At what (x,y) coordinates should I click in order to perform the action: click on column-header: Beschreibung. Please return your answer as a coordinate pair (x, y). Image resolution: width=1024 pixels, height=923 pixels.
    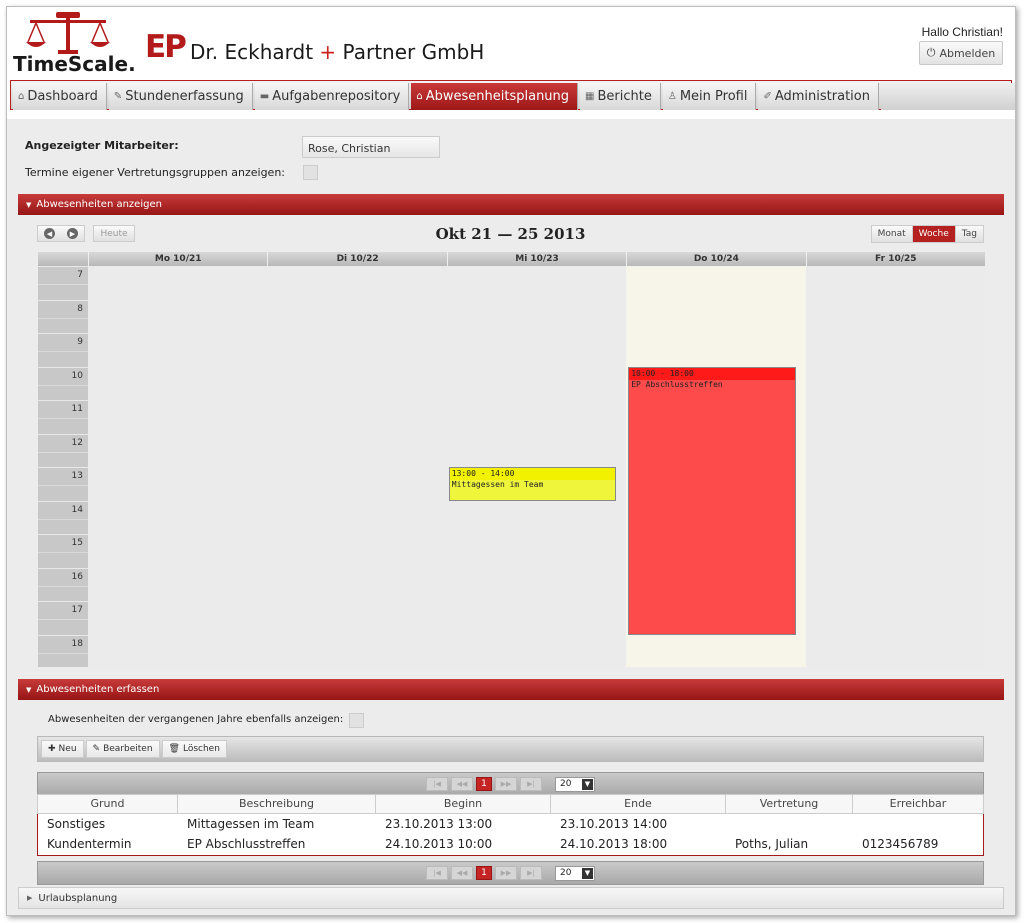
    Looking at the image, I should click on (277, 804).